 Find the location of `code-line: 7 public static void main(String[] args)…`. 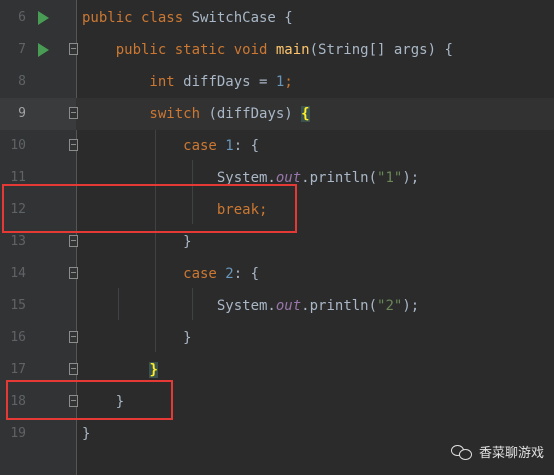

code-line: 7 public static void main(String[] args)… is located at coordinates (277, 50).